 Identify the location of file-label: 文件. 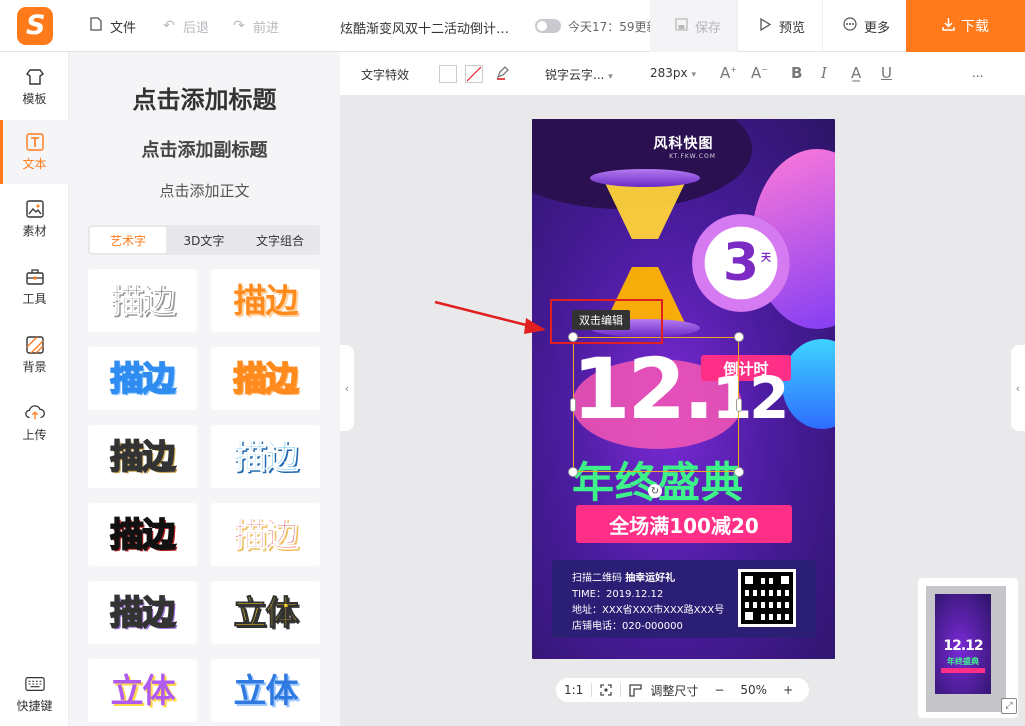
(123, 28).